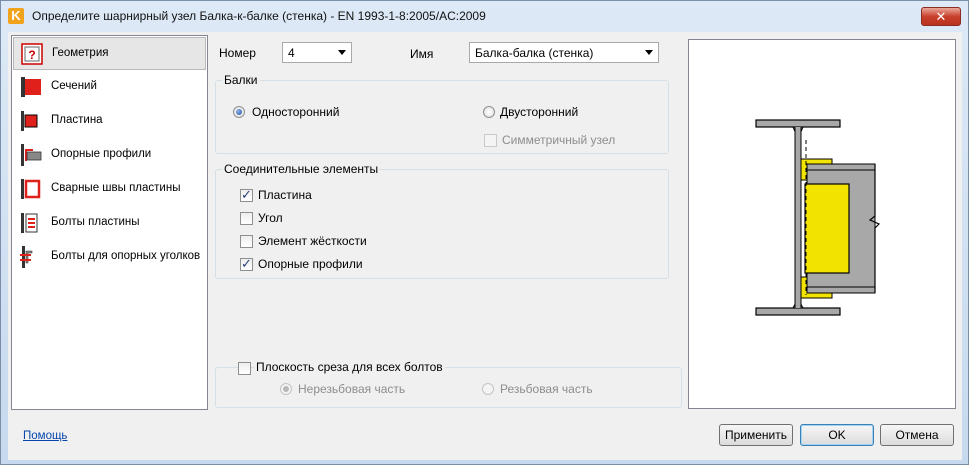  I want to click on two-sided-label: Двусторонний, so click(539, 112).